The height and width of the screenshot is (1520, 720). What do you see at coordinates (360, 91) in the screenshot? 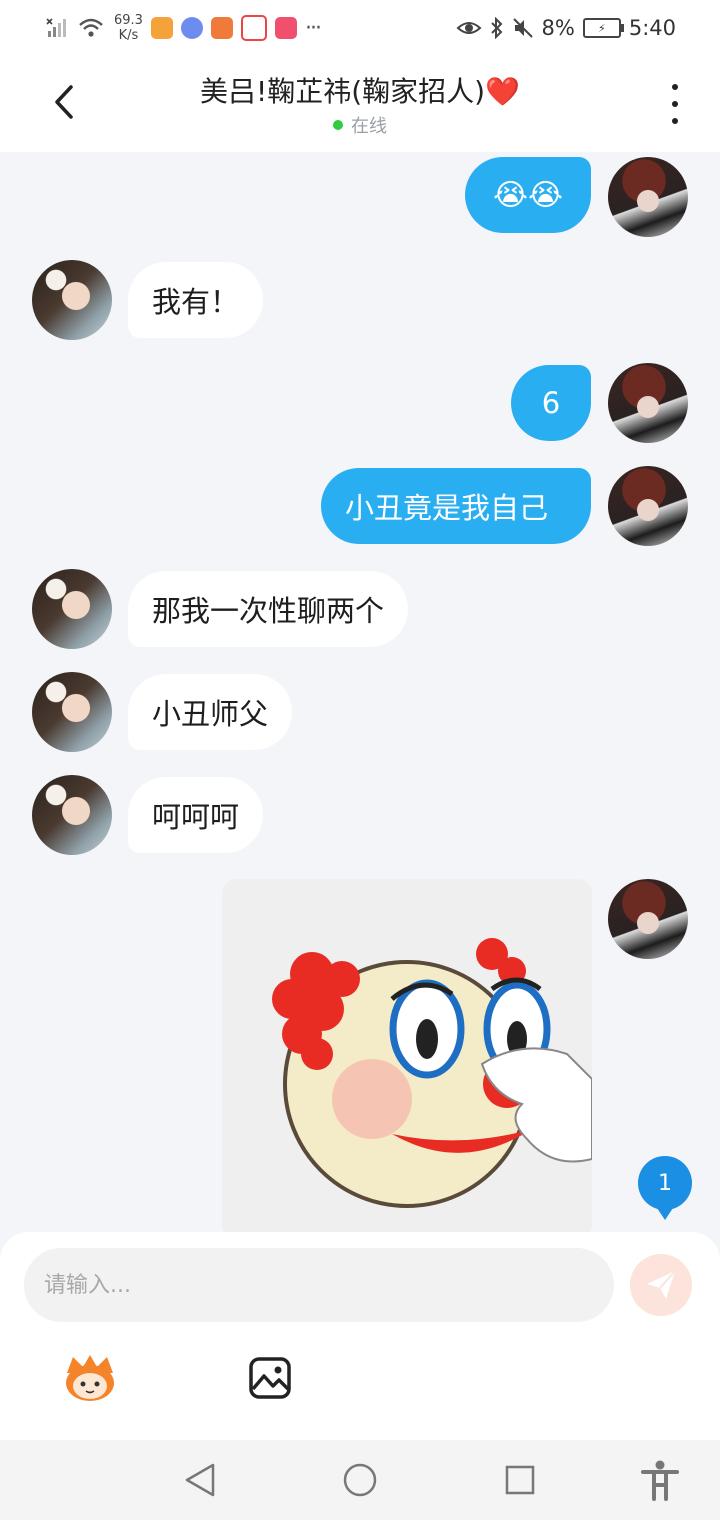
I see `chat-title: 美吕!鞠芷祎(鞠家招人)❤️` at bounding box center [360, 91].